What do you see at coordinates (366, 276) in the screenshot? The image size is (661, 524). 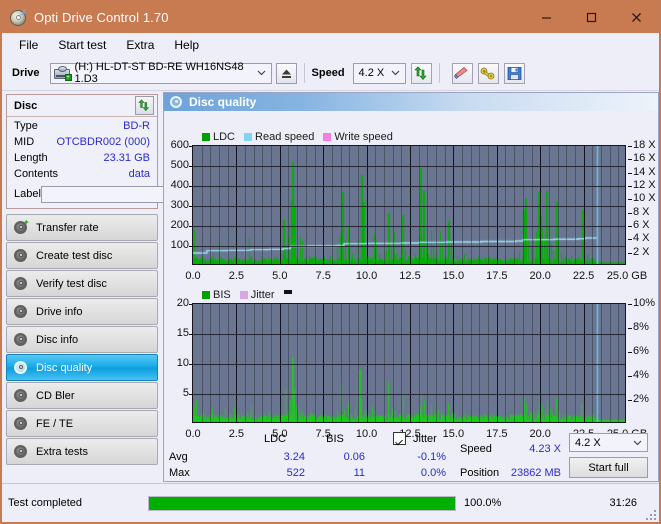 I see `x-tick-label: 10.0` at bounding box center [366, 276].